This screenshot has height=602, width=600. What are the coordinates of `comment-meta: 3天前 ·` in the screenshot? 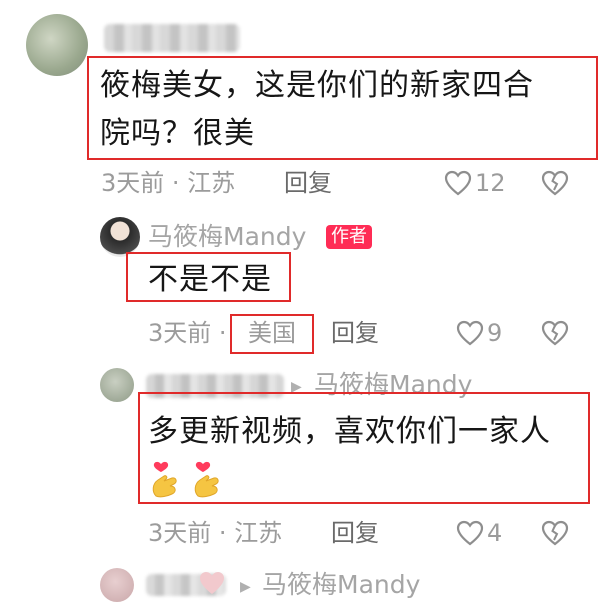 It's located at (187, 333).